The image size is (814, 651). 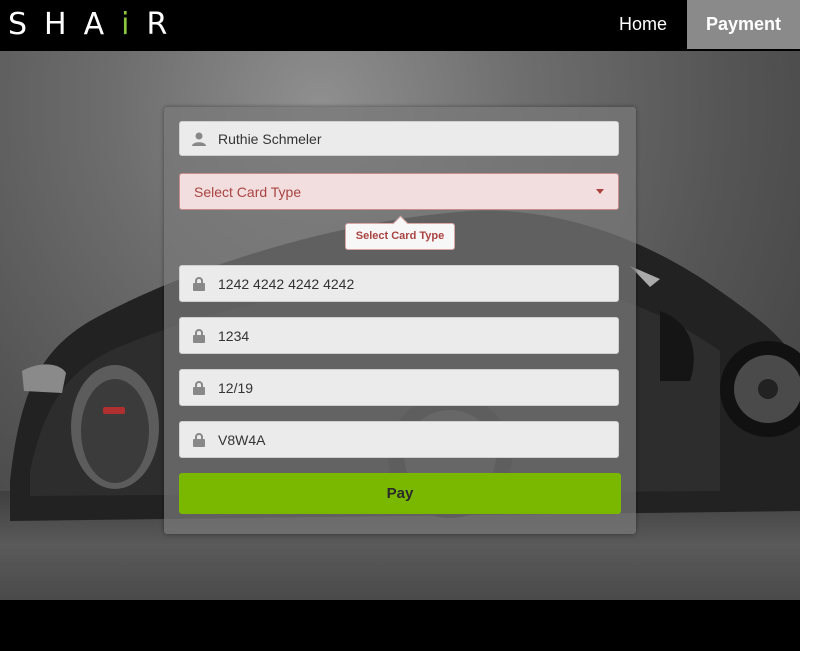 I want to click on card-number-field: 1242 4242 4242 4242, so click(x=399, y=283).